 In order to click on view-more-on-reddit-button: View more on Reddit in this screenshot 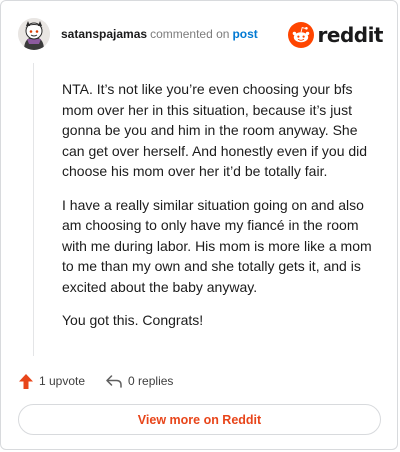, I will do `click(199, 419)`.